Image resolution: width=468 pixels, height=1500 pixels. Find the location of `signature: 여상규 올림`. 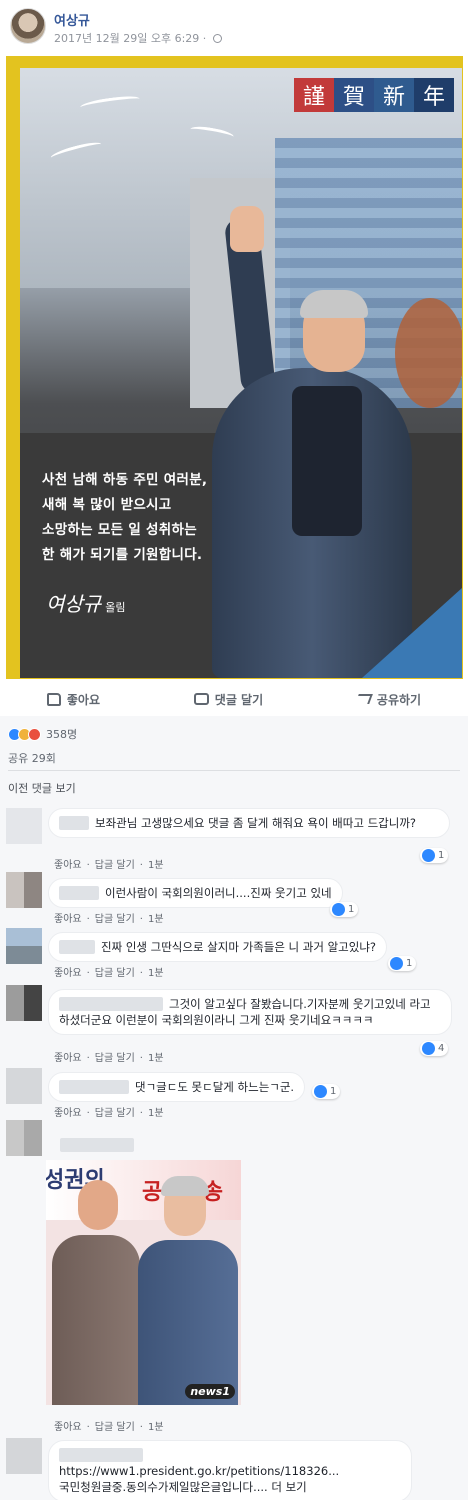

signature: 여상규 올림 is located at coordinates (85, 602).